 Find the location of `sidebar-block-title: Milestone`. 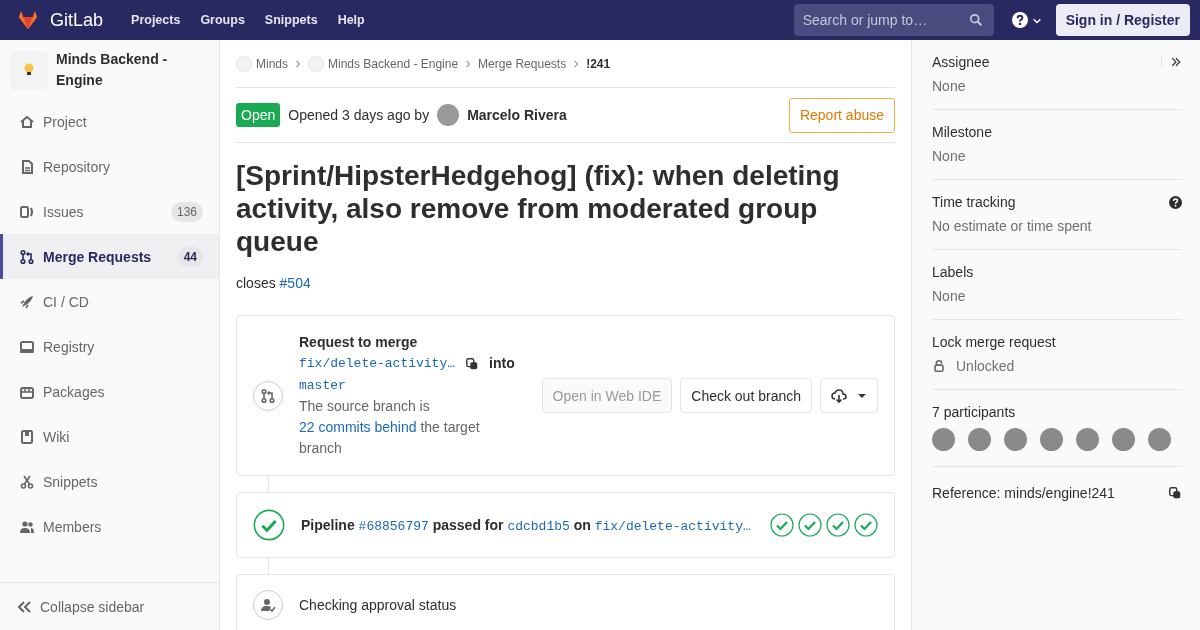

sidebar-block-title: Milestone is located at coordinates (962, 132).